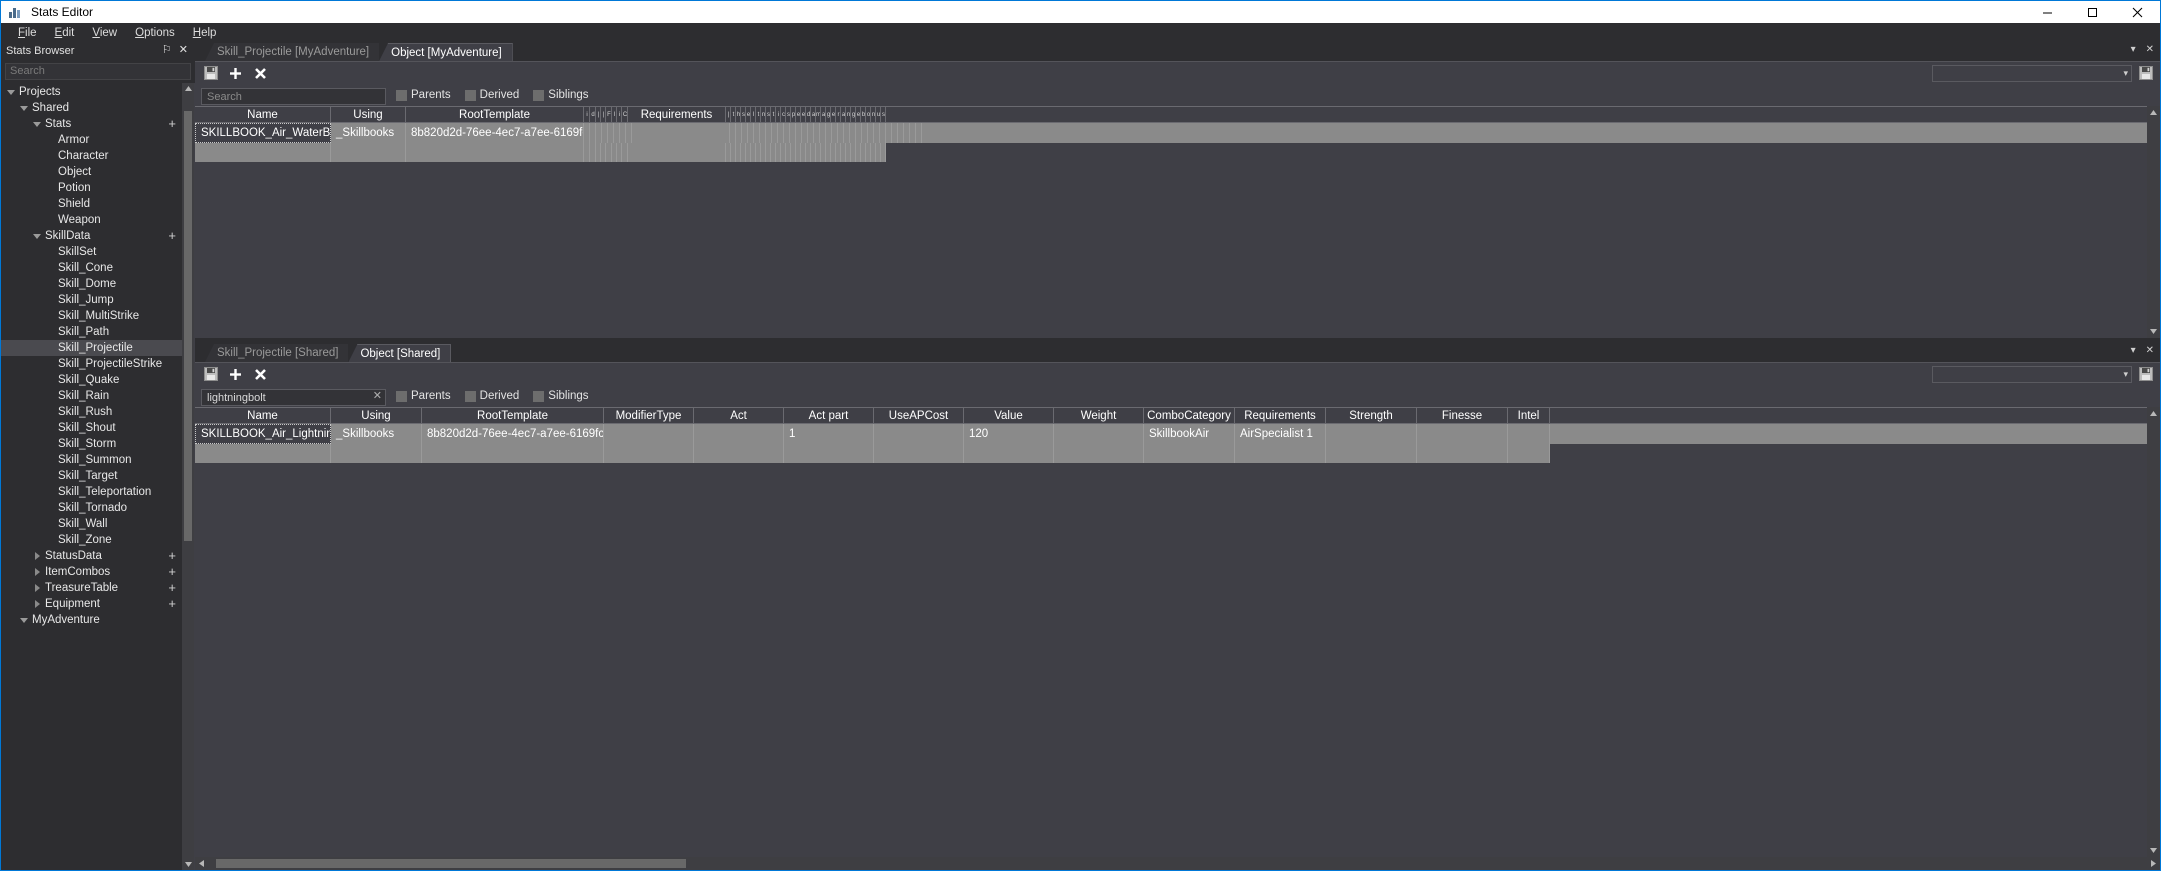  I want to click on scroll-left-icon, so click(201, 863).